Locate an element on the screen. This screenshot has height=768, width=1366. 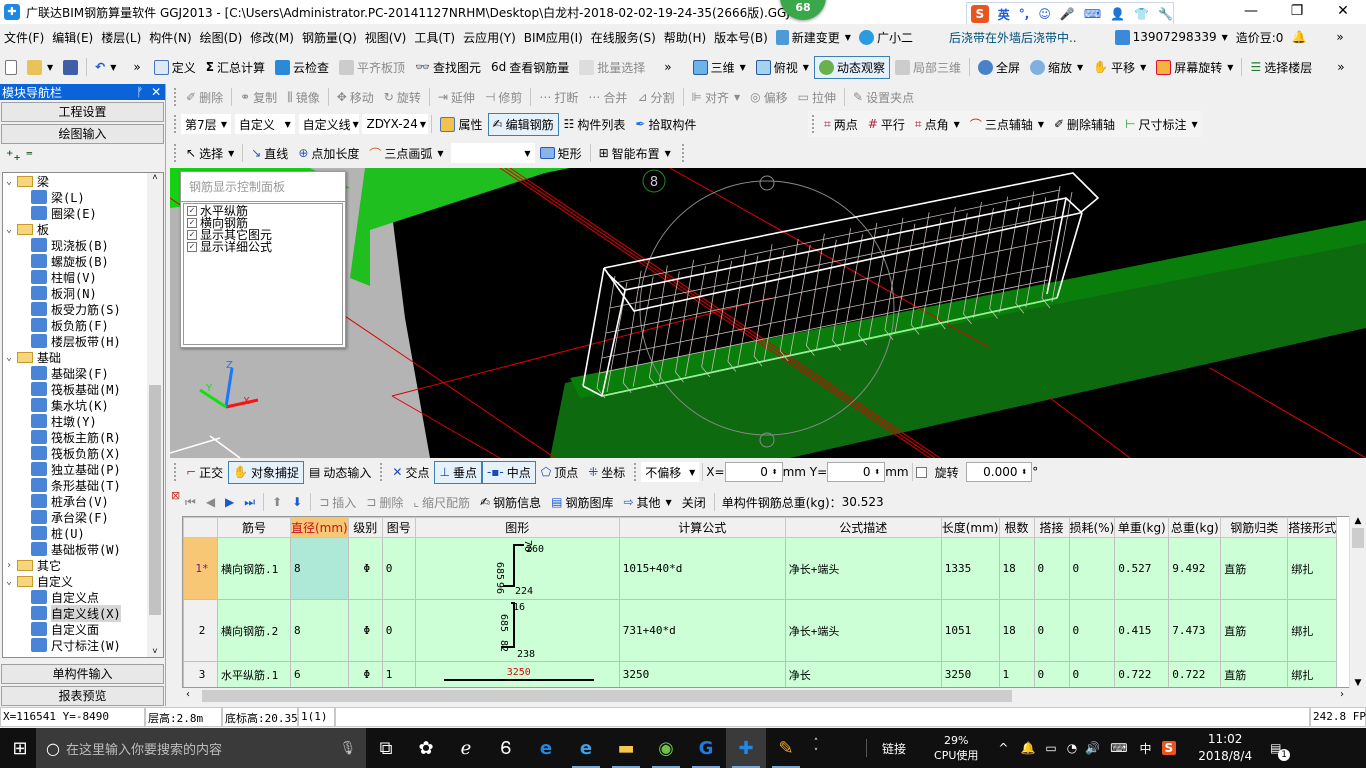
tree-folder: ⌄ 基础 is located at coordinates (83, 357).